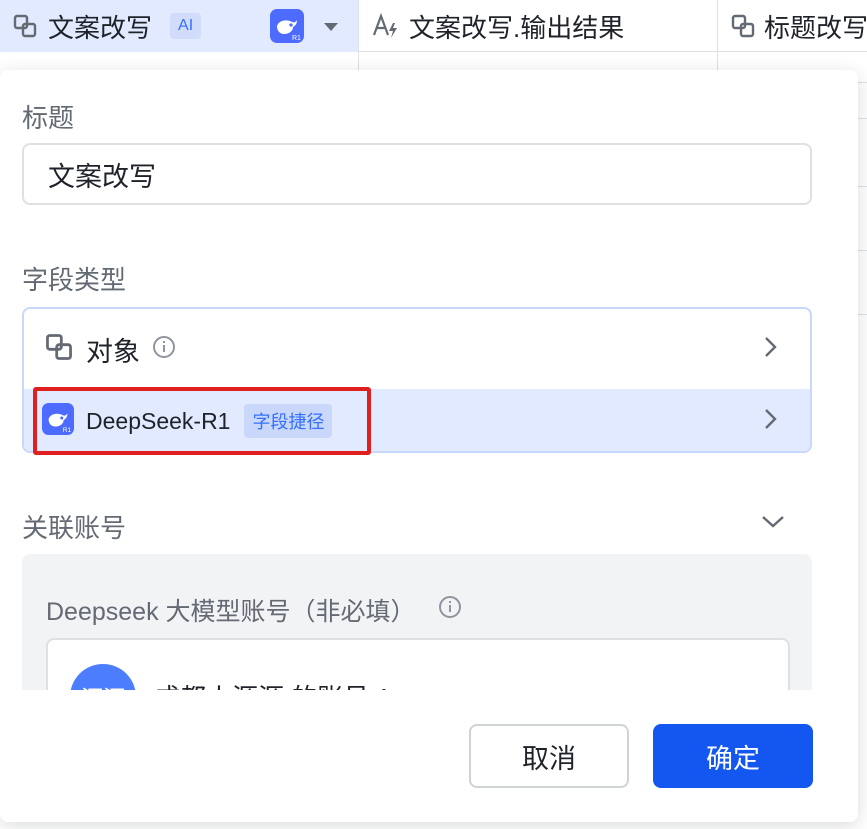 Image resolution: width=867 pixels, height=829 pixels. I want to click on title-input: 文案改写, so click(417, 174).